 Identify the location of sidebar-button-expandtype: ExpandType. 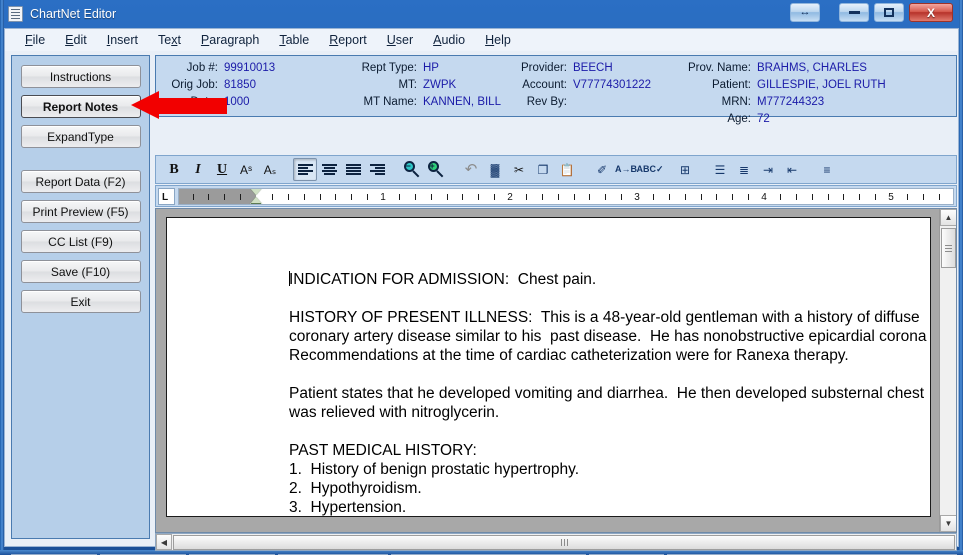
(80, 136).